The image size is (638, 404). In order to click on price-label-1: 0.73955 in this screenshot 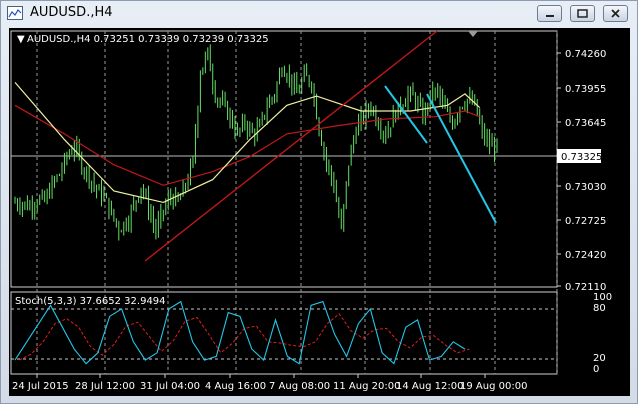, I will do `click(585, 89)`.